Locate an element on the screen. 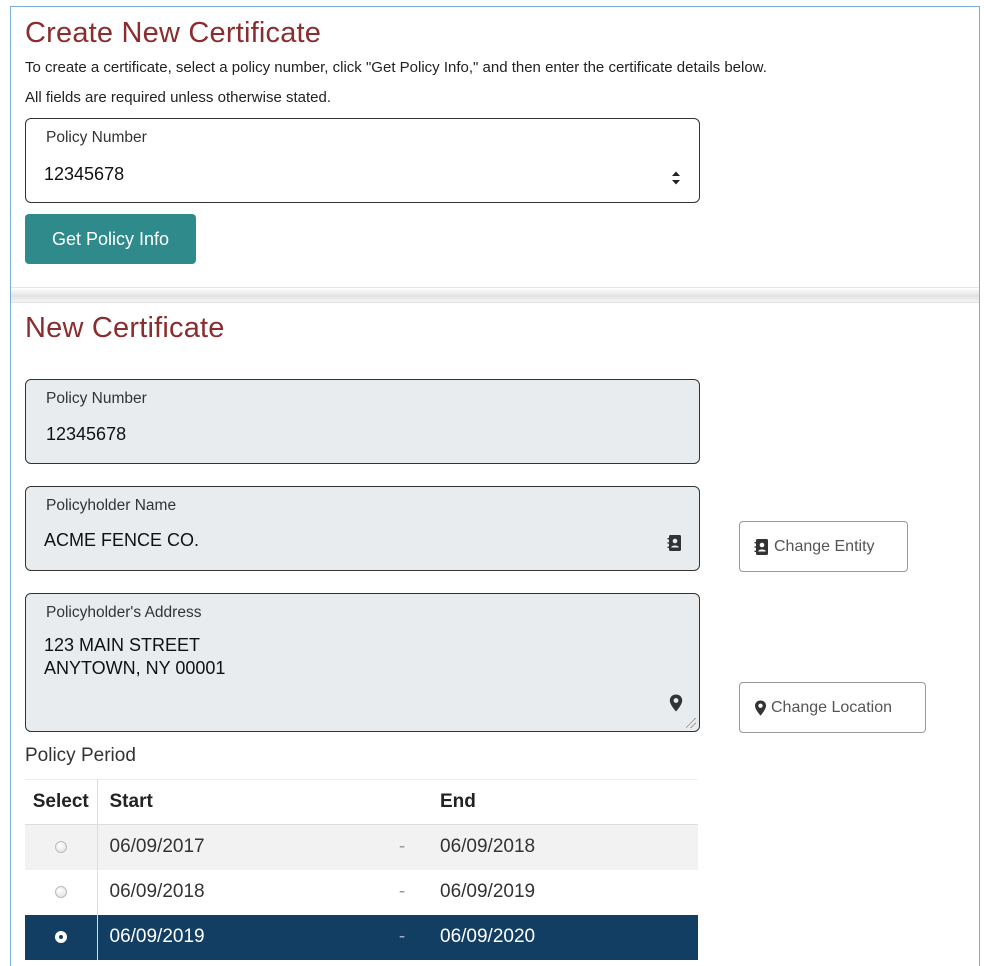 The height and width of the screenshot is (966, 984). column-header-separator is located at coordinates (402, 802).